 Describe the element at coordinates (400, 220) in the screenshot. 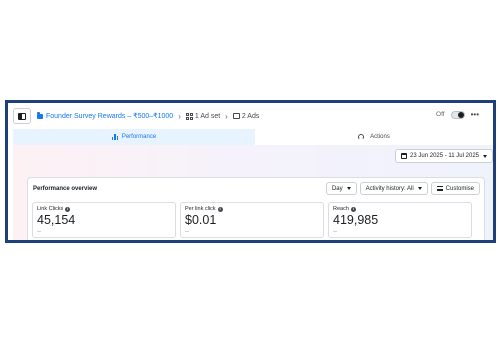

I see `metric-card-reach: Reach i 419,985 --` at that location.